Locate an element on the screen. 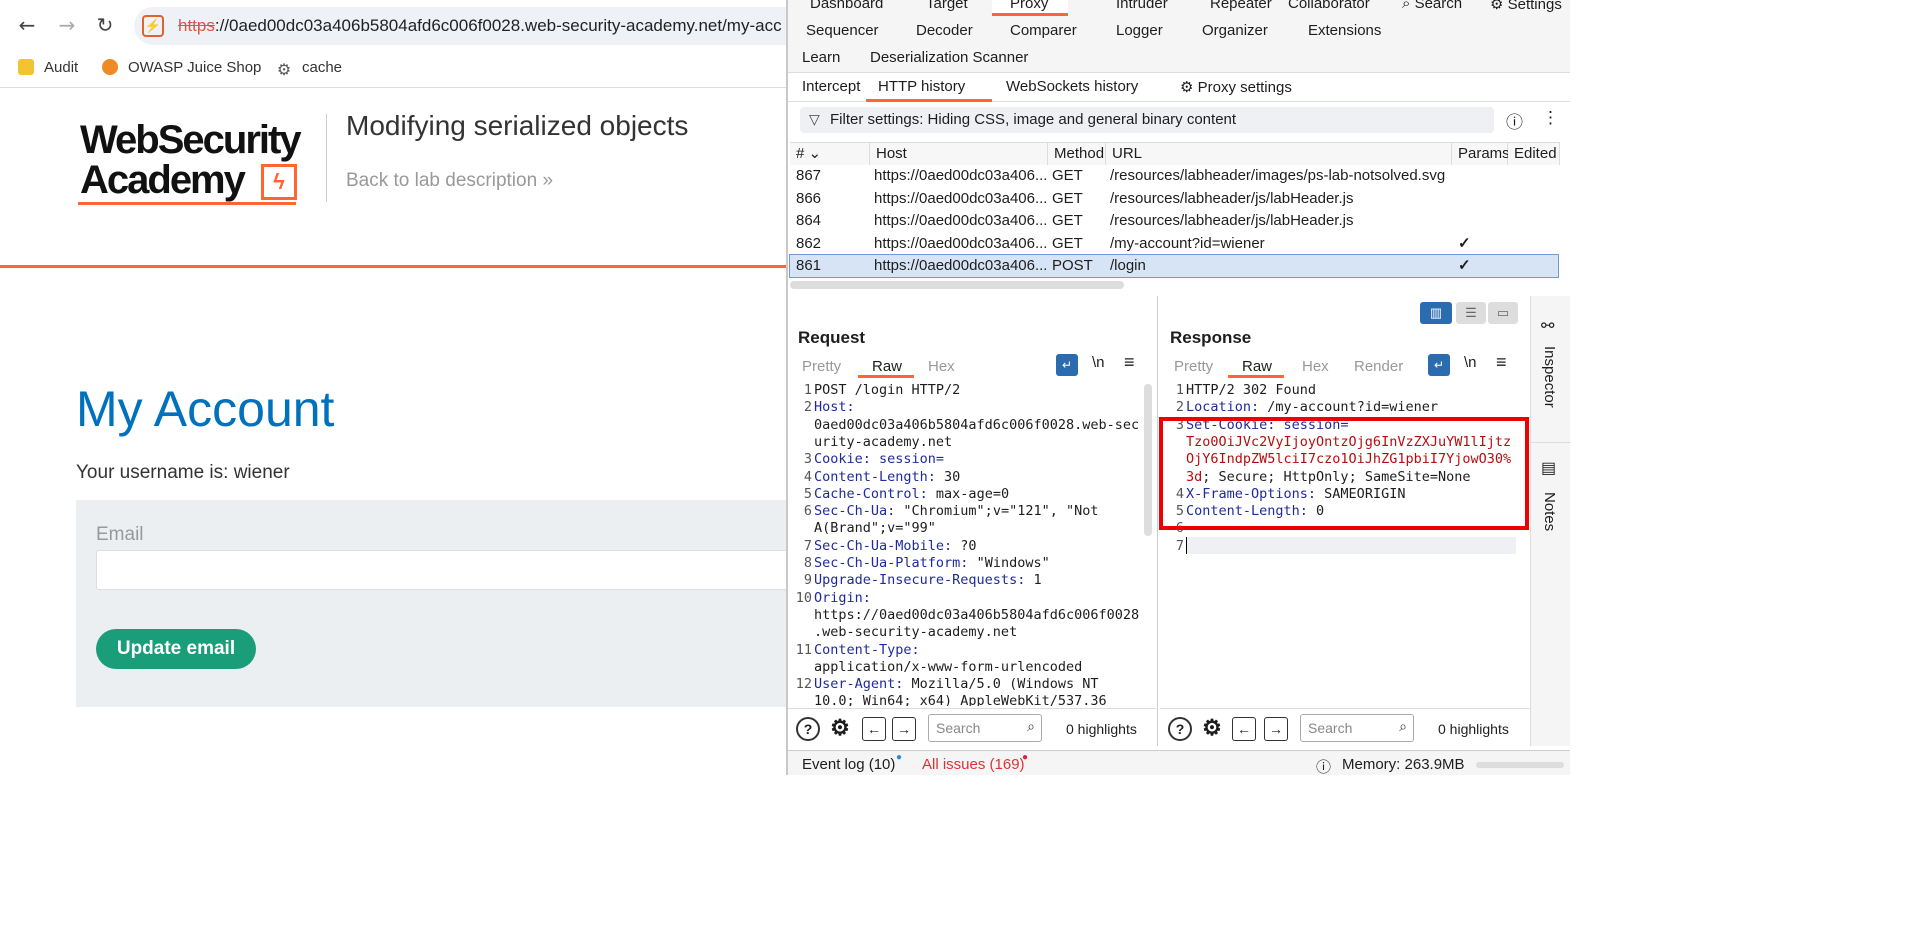 The height and width of the screenshot is (949, 1919). bookmark-audit: Audit is located at coordinates (48, 67).